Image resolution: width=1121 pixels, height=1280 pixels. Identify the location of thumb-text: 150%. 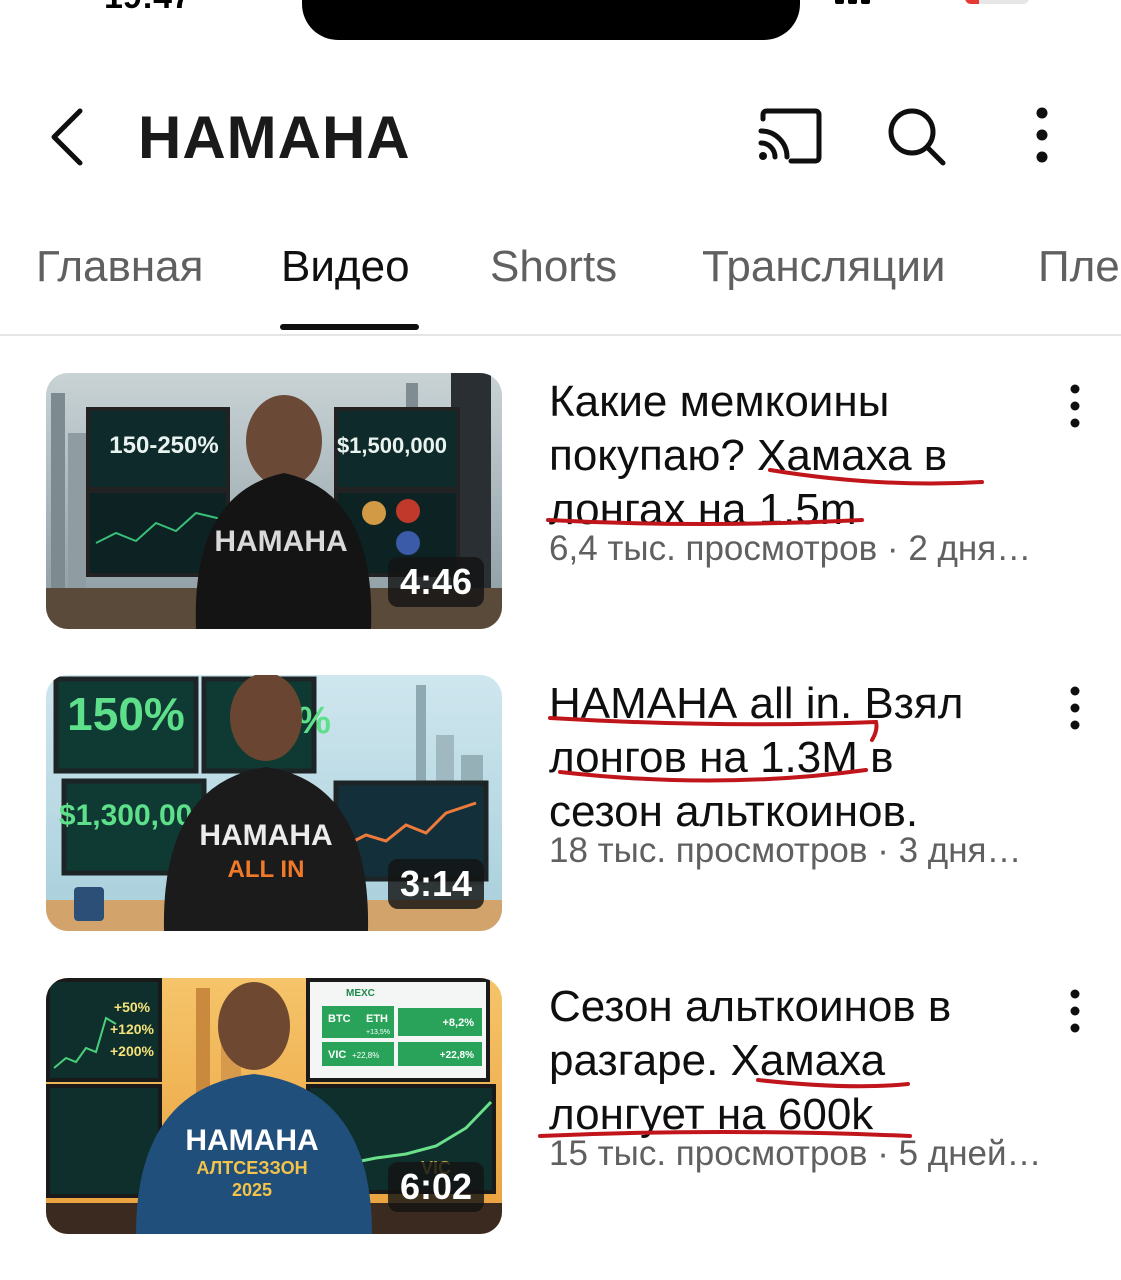
(126, 714).